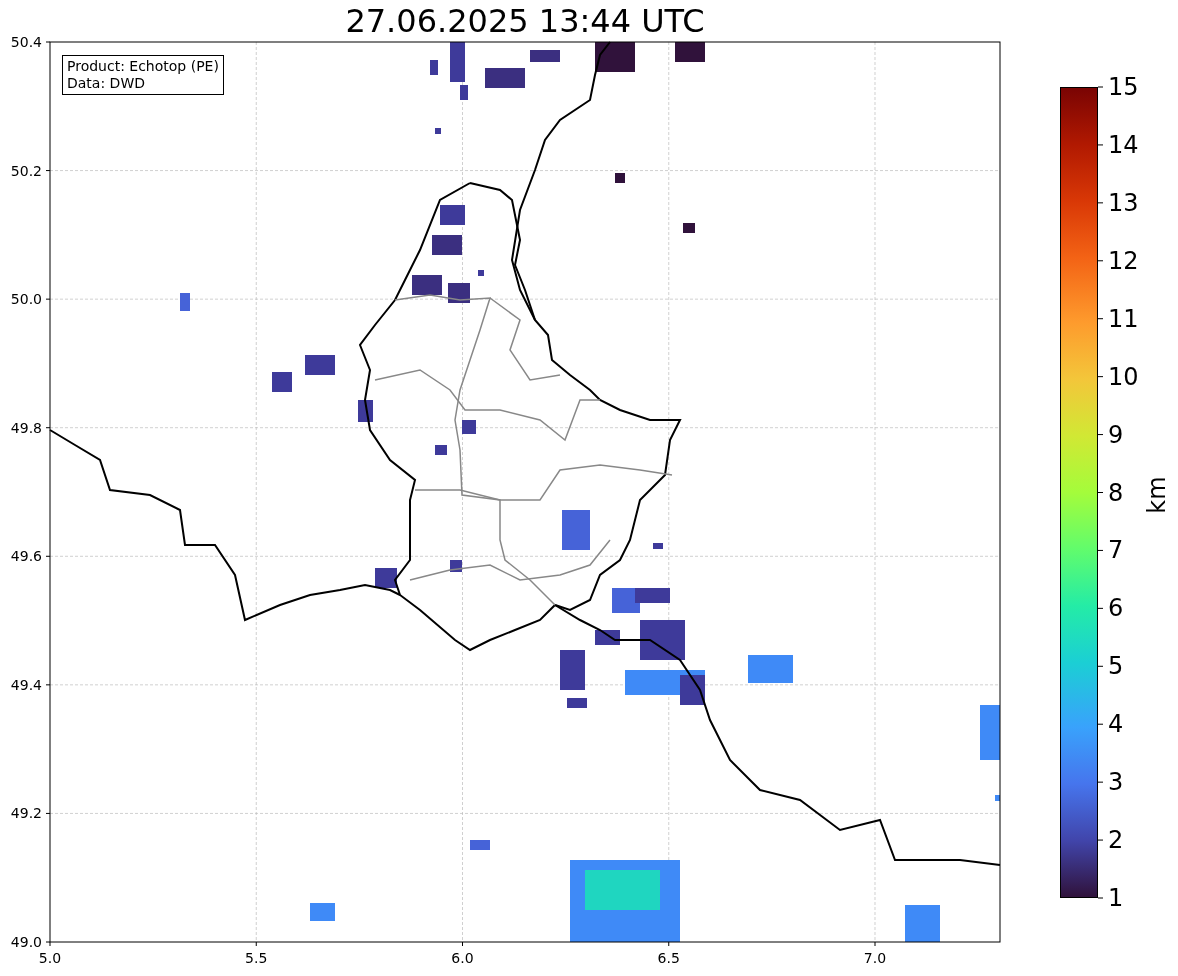  What do you see at coordinates (26, 556) in the screenshot?
I see `axis-tick-label: 49.6` at bounding box center [26, 556].